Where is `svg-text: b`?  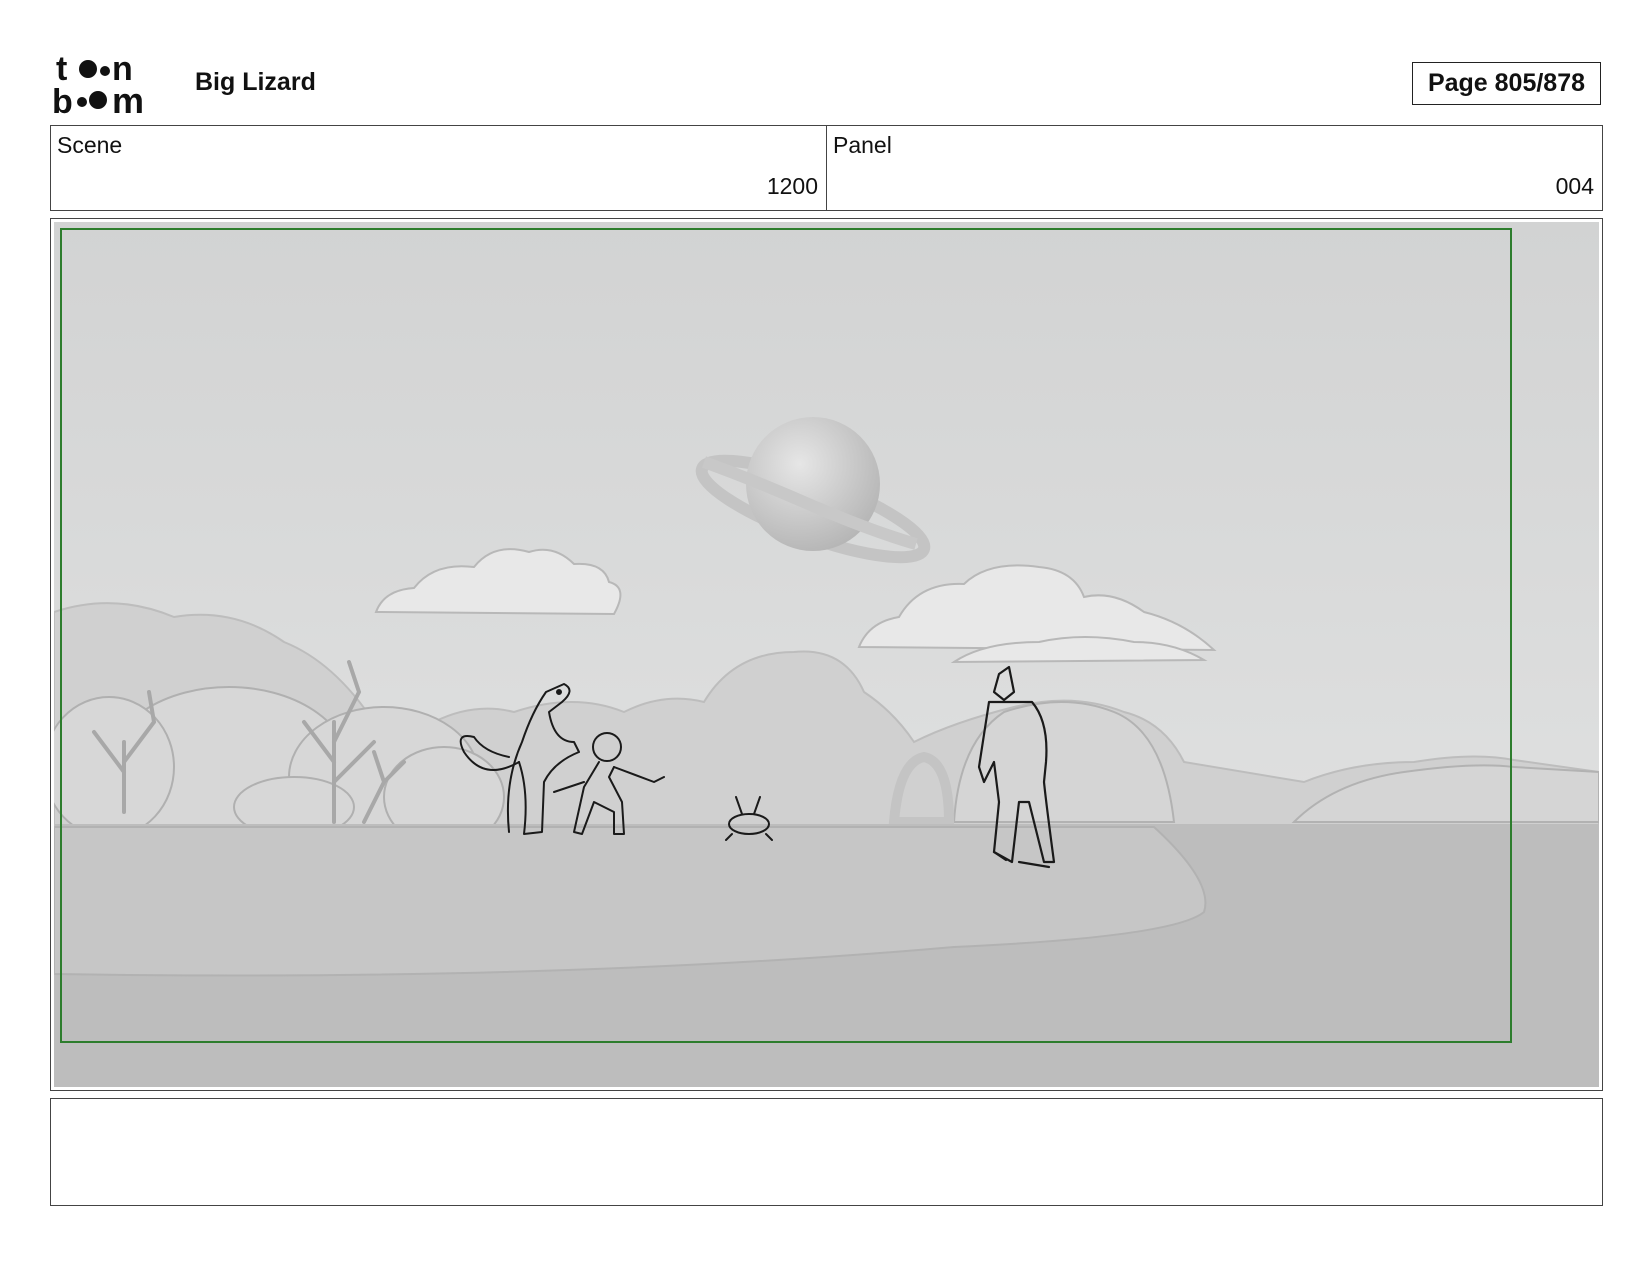 svg-text: b is located at coordinates (62, 99).